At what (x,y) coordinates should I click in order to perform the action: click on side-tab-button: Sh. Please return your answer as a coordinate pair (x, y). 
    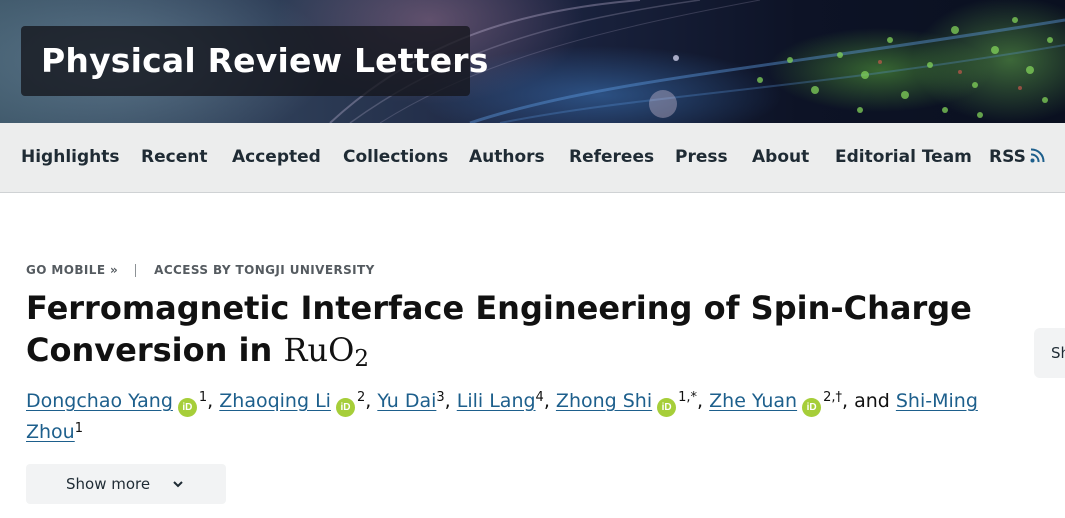
    Looking at the image, I should click on (1049, 353).